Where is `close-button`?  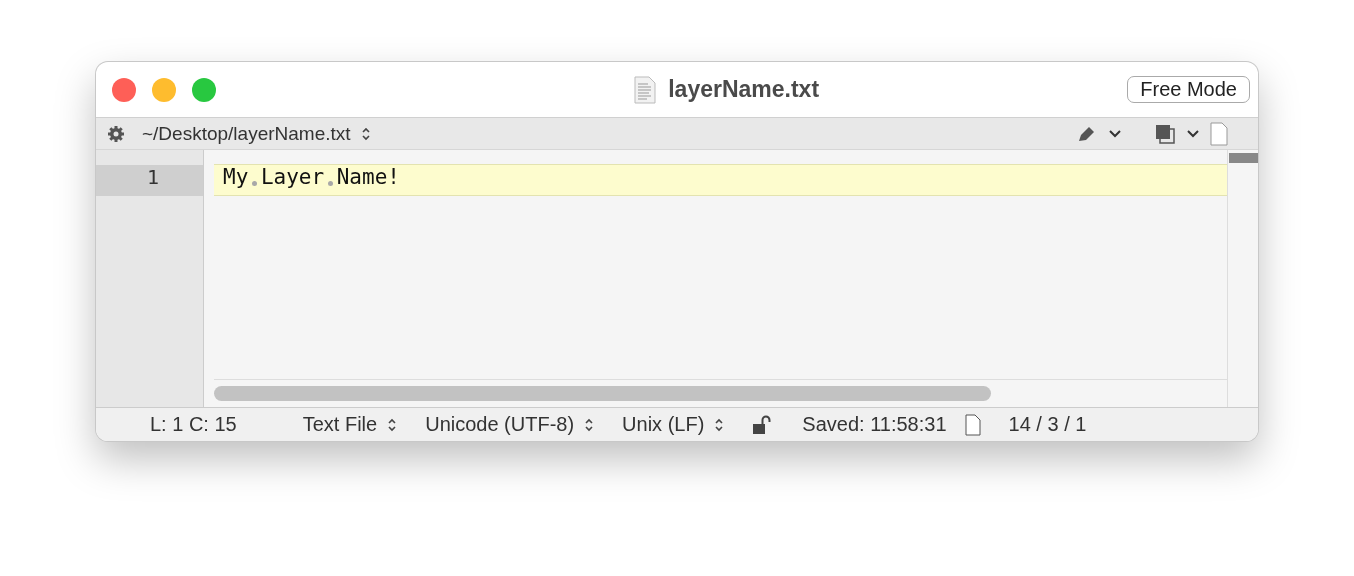 close-button is located at coordinates (124, 89).